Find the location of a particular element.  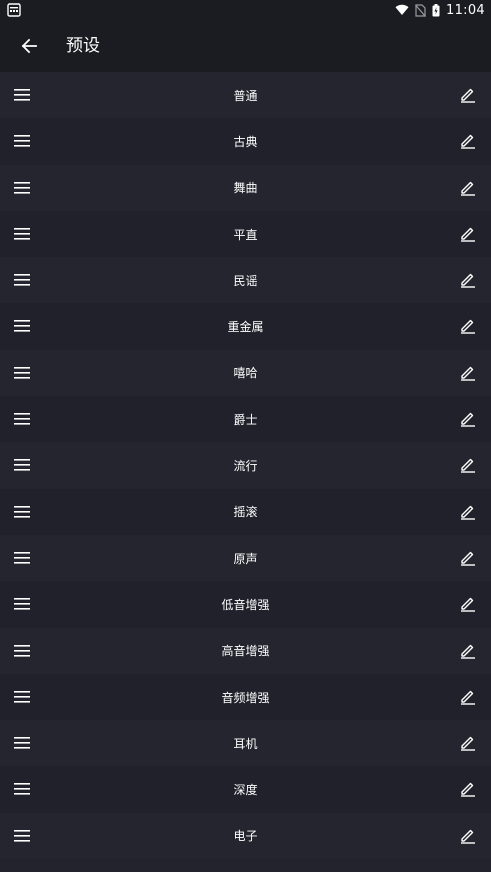

arrow-back-icon is located at coordinates (29, 46).